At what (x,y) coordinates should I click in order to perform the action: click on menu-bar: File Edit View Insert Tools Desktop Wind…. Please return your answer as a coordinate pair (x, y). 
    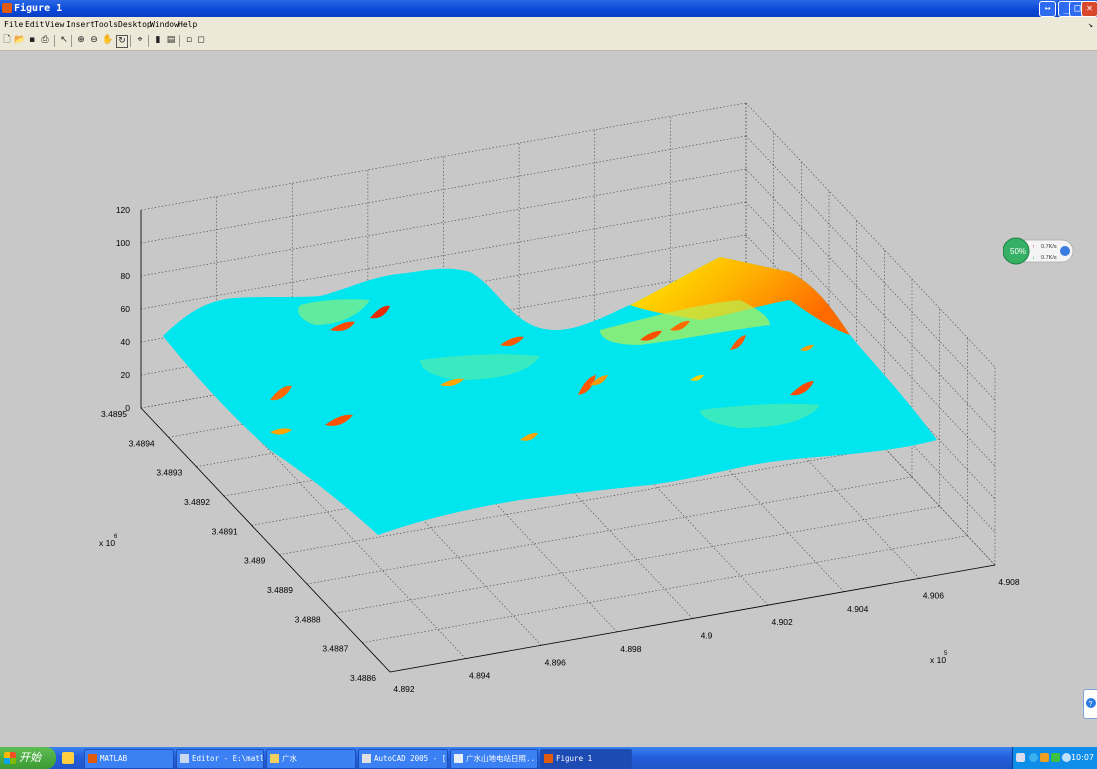
    Looking at the image, I should click on (548, 24).